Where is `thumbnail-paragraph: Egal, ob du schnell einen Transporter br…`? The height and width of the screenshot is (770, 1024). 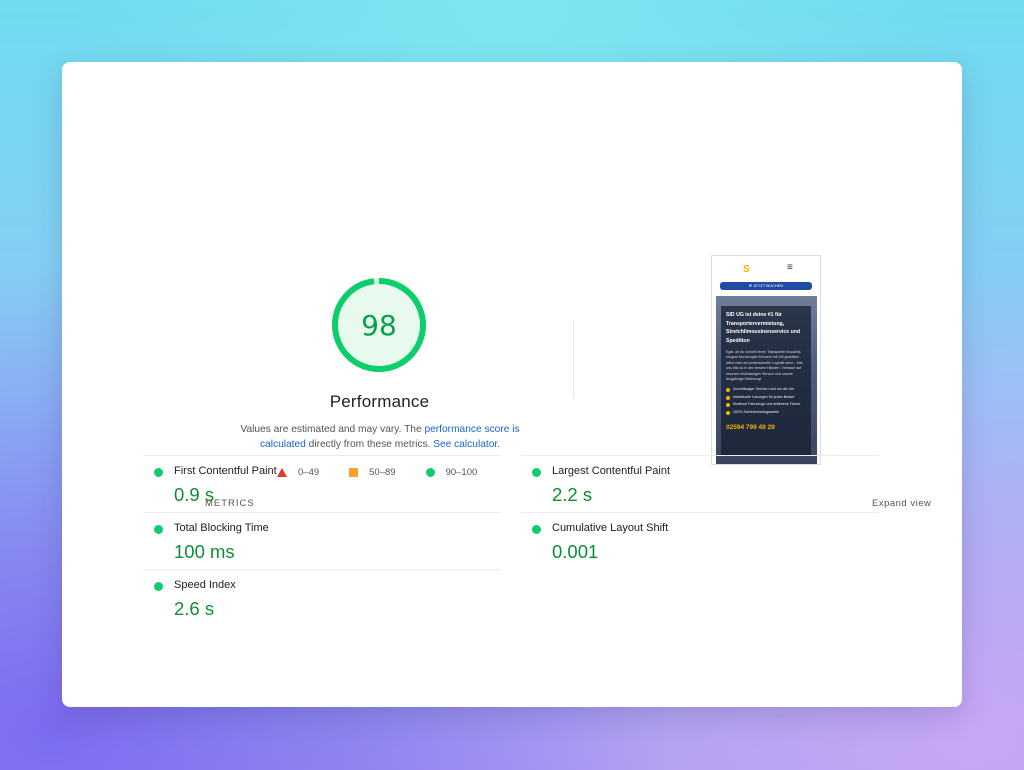
thumbnail-paragraph: Egal, ob du schnell einen Transporter br… is located at coordinates (764, 366).